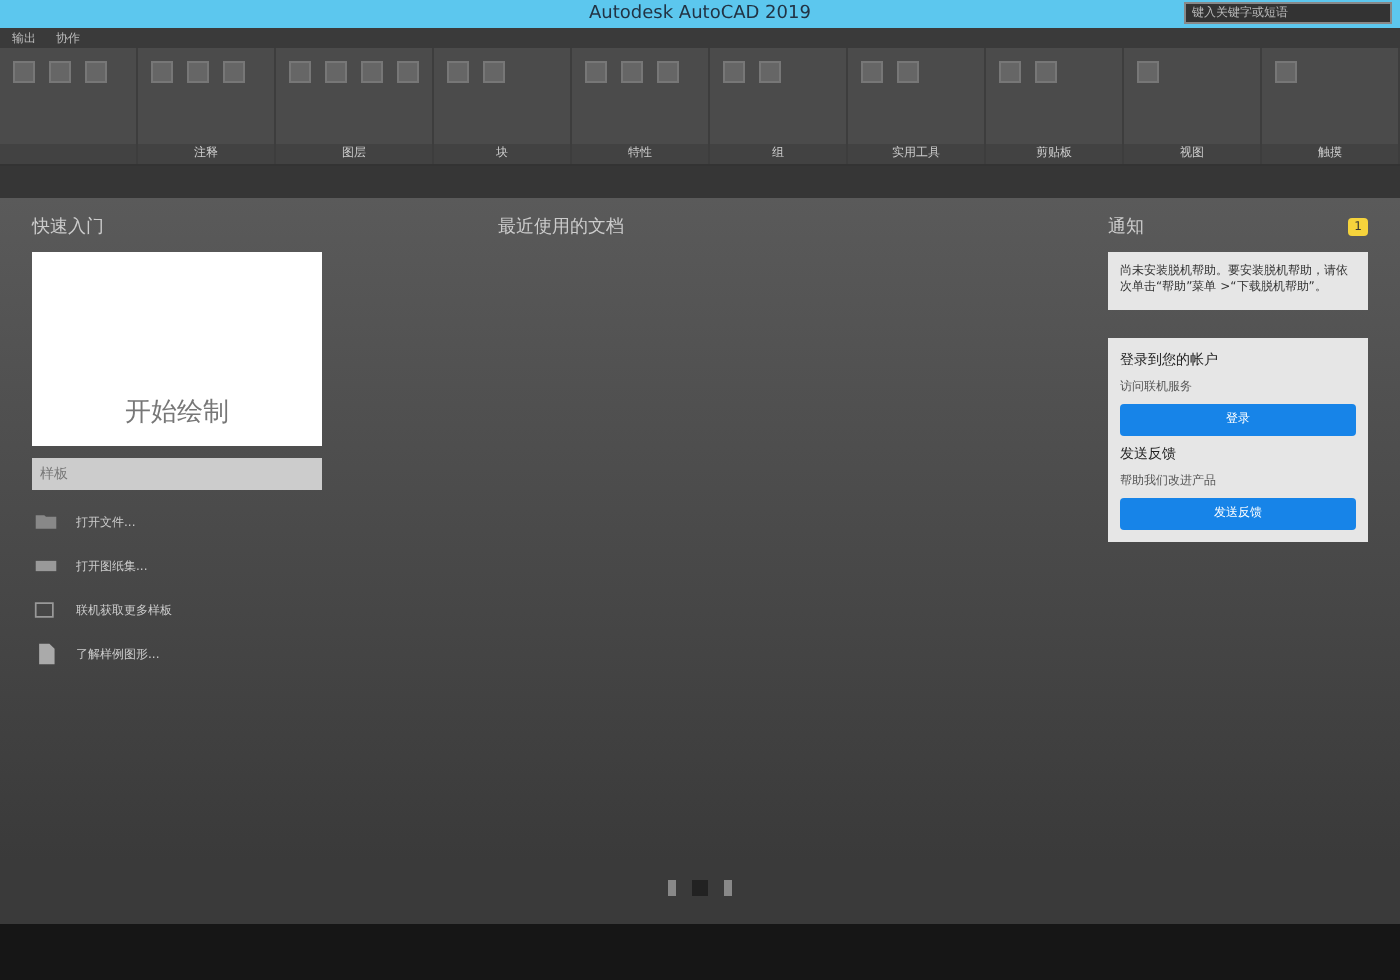 This screenshot has width=1400, height=980. I want to click on section-heading: 快速入门, so click(69, 227).